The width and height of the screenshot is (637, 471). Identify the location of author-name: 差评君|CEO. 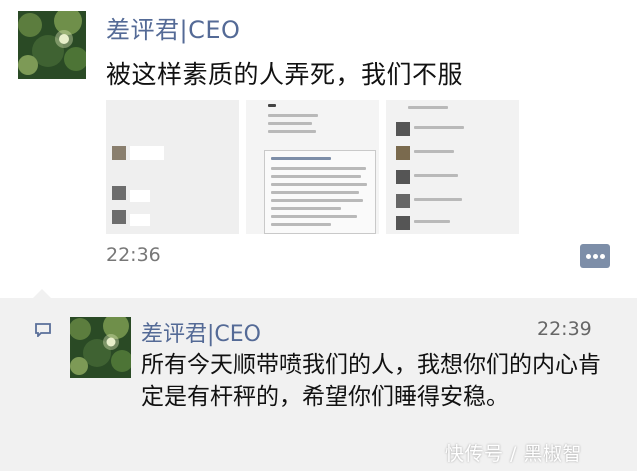
(173, 27).